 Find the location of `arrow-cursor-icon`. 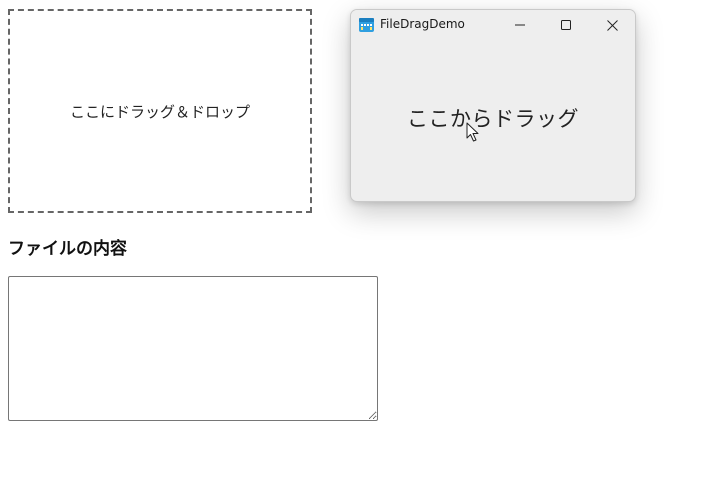

arrow-cursor-icon is located at coordinates (472, 132).